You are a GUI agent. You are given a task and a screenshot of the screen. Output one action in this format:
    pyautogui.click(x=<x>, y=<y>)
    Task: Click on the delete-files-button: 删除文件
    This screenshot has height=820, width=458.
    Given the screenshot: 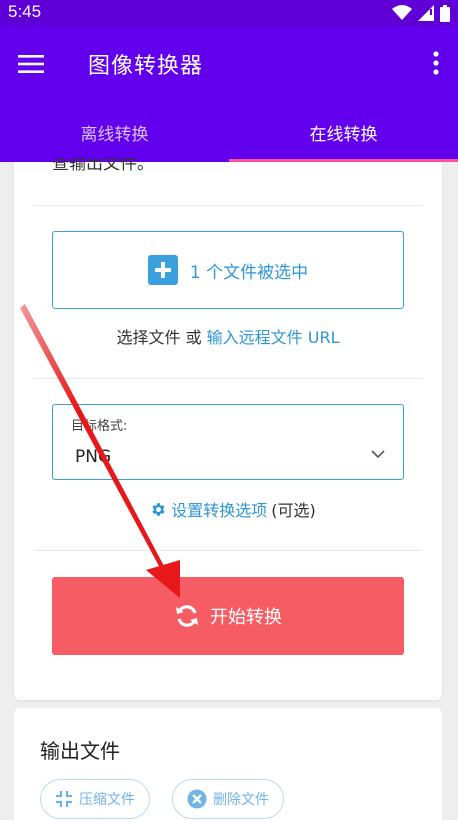 What is the action you would take?
    pyautogui.click(x=228, y=799)
    